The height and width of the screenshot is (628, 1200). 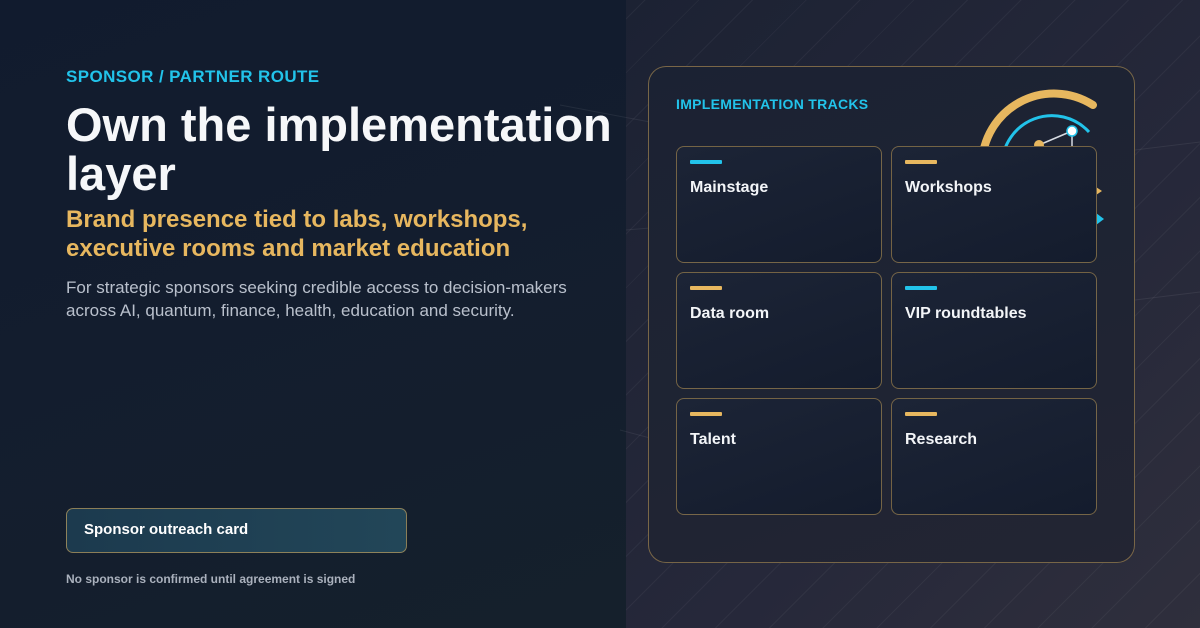 What do you see at coordinates (994, 456) in the screenshot?
I see `track-card-research: Research` at bounding box center [994, 456].